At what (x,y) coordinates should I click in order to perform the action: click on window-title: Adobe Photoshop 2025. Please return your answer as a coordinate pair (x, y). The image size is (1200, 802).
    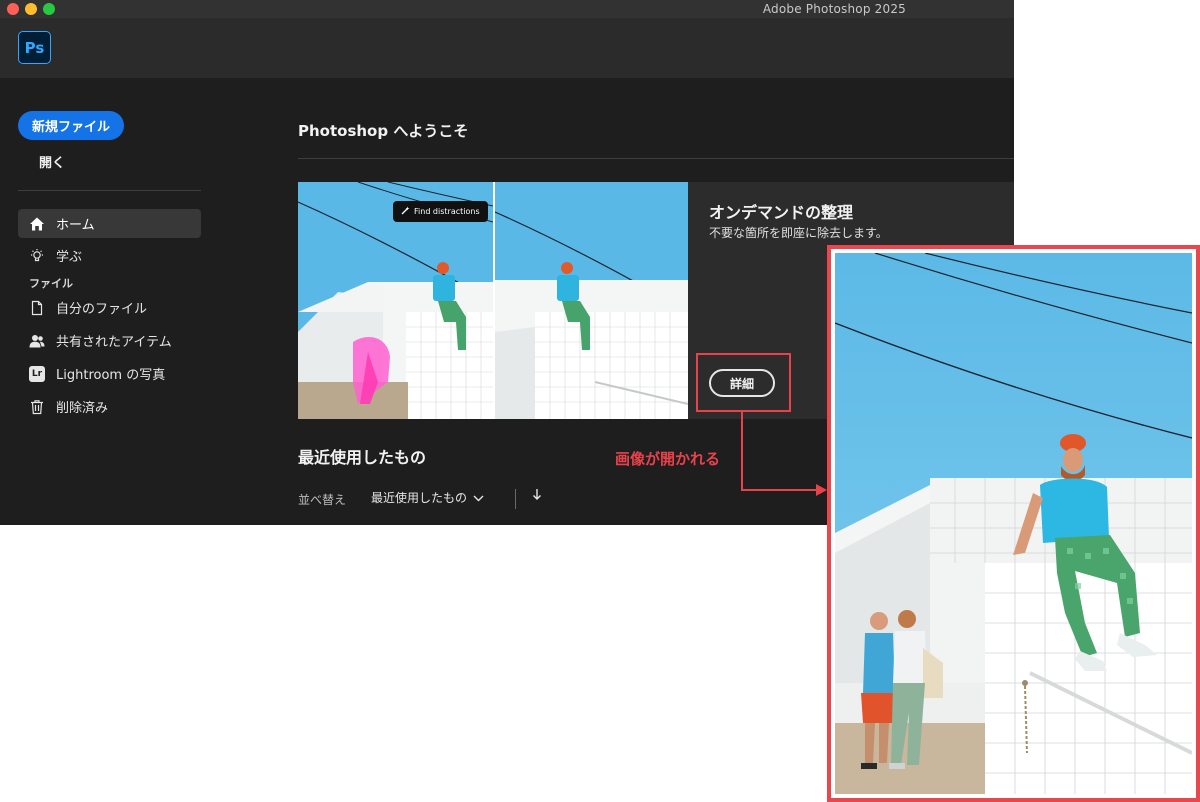
    Looking at the image, I should click on (834, 9).